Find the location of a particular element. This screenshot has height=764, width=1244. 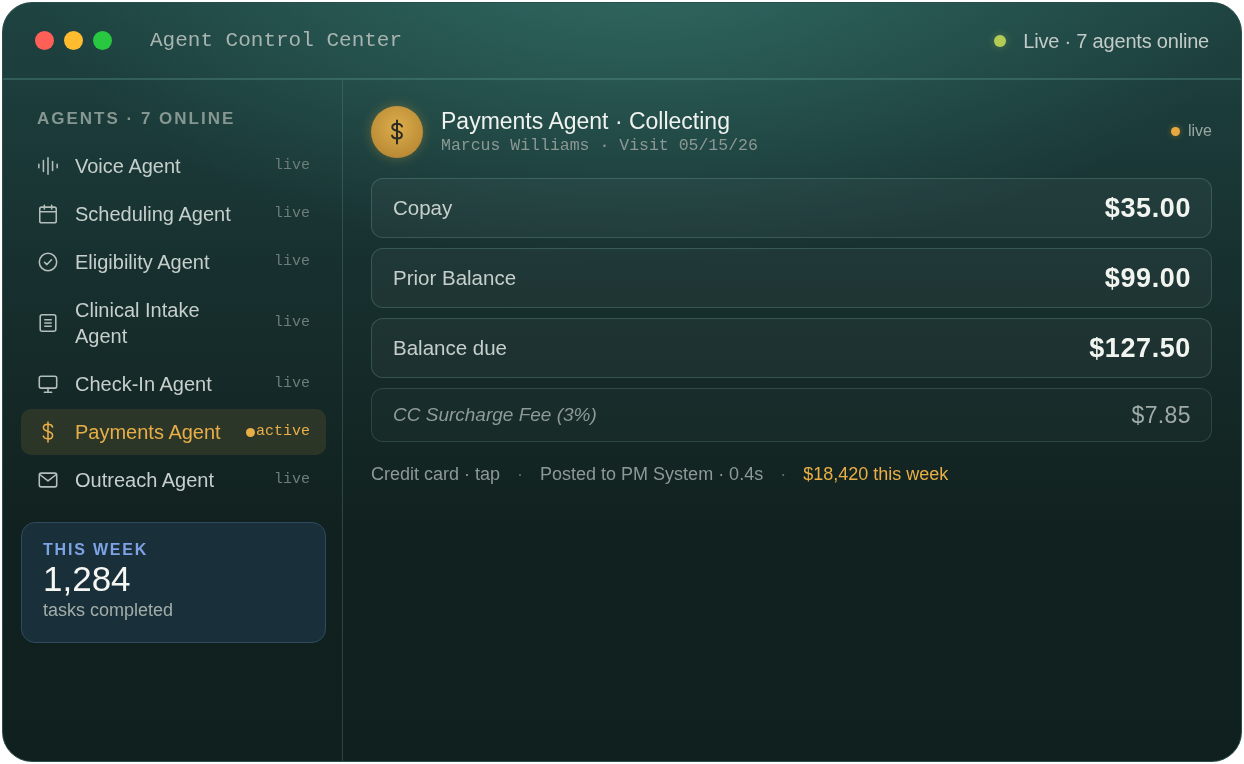

line-item-label: Balance due is located at coordinates (450, 347).